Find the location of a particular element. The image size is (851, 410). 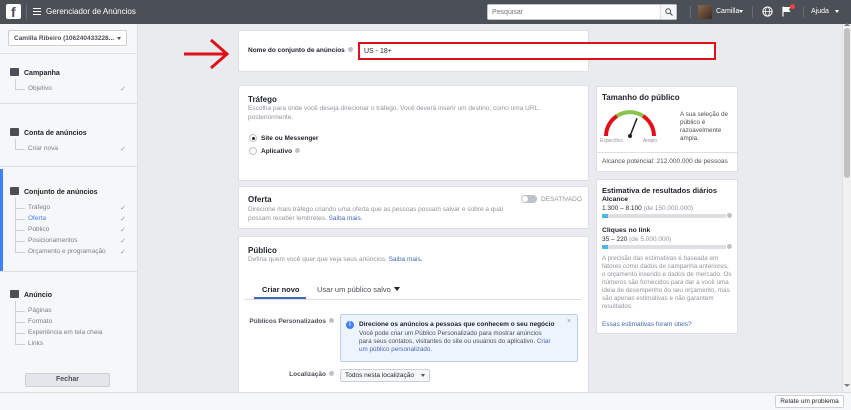

sidebar-item-pages: Páginas is located at coordinates (40, 310).